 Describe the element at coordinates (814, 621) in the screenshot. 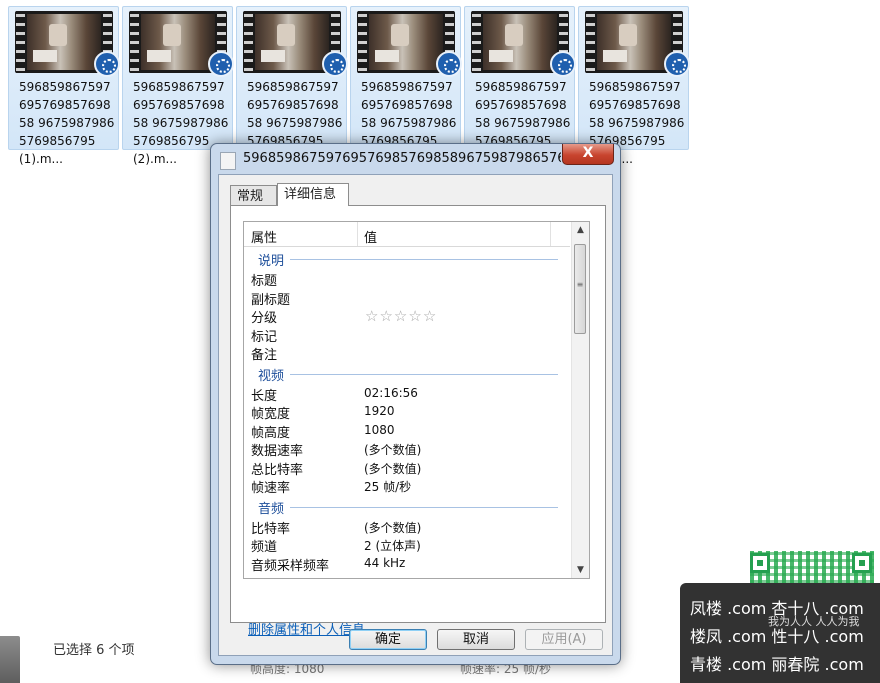

I see `watermark-tag: 我为人人 人人为我` at that location.